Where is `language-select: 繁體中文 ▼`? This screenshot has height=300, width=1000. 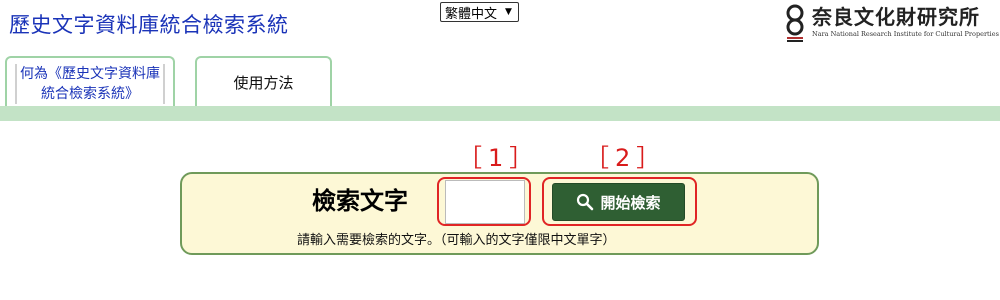 language-select: 繁體中文 ▼ is located at coordinates (479, 12).